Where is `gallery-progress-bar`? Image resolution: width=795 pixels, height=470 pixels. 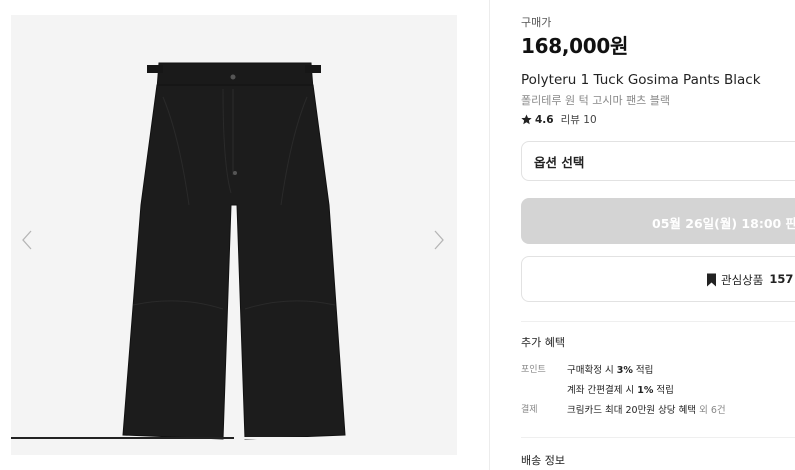 gallery-progress-bar is located at coordinates (234, 438).